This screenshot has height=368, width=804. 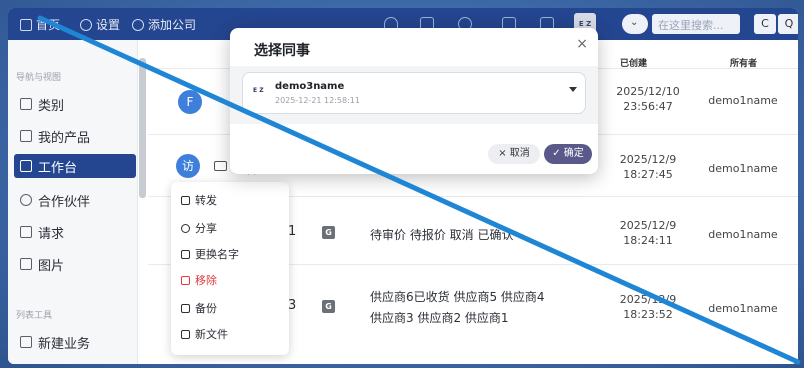 What do you see at coordinates (199, 228) in the screenshot?
I see `menu-item-share: 分享` at bounding box center [199, 228].